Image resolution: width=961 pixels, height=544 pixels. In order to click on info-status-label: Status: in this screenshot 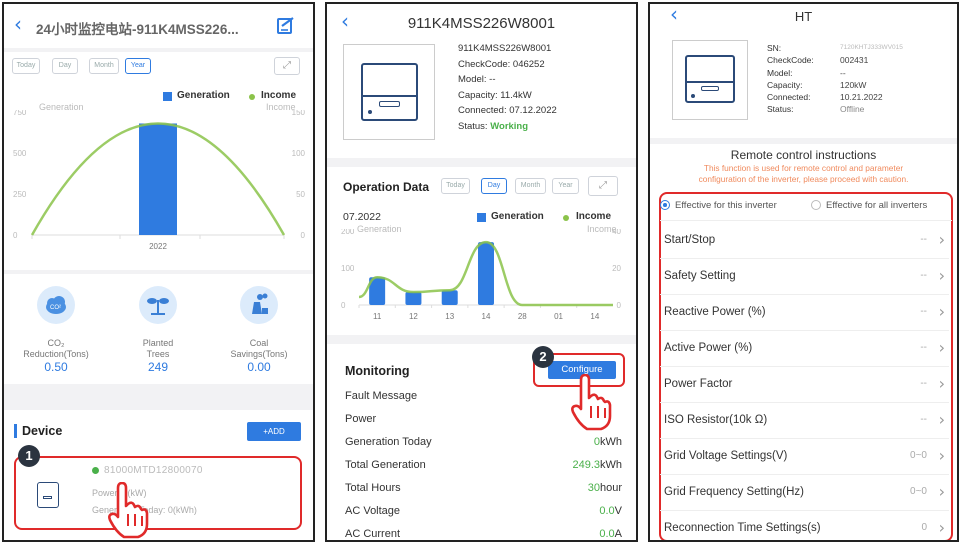, I will do `click(474, 126)`.